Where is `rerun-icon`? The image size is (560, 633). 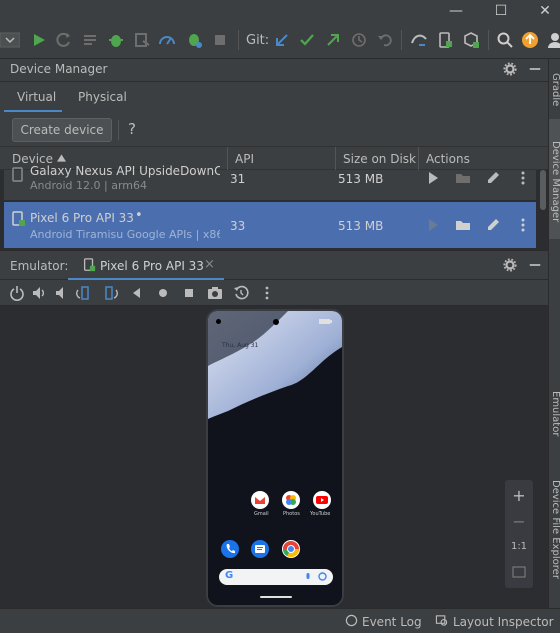
rerun-icon is located at coordinates (64, 40).